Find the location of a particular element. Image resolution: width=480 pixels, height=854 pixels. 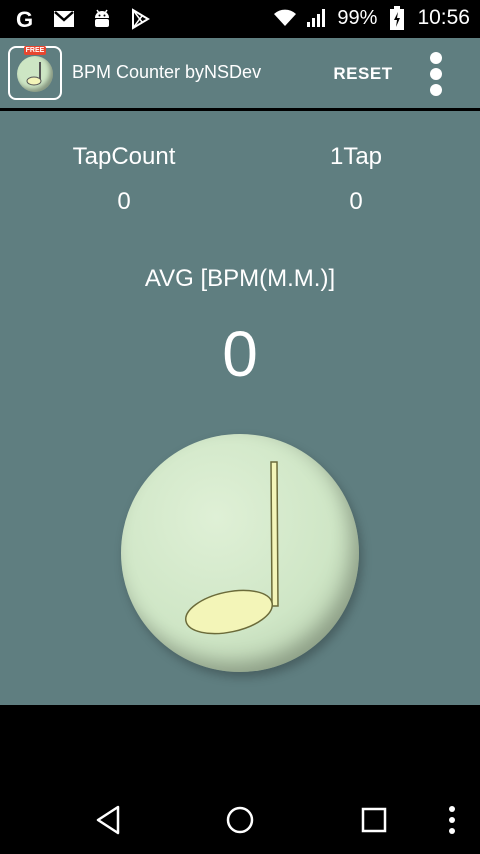

free-badge: FREE is located at coordinates (35, 50).